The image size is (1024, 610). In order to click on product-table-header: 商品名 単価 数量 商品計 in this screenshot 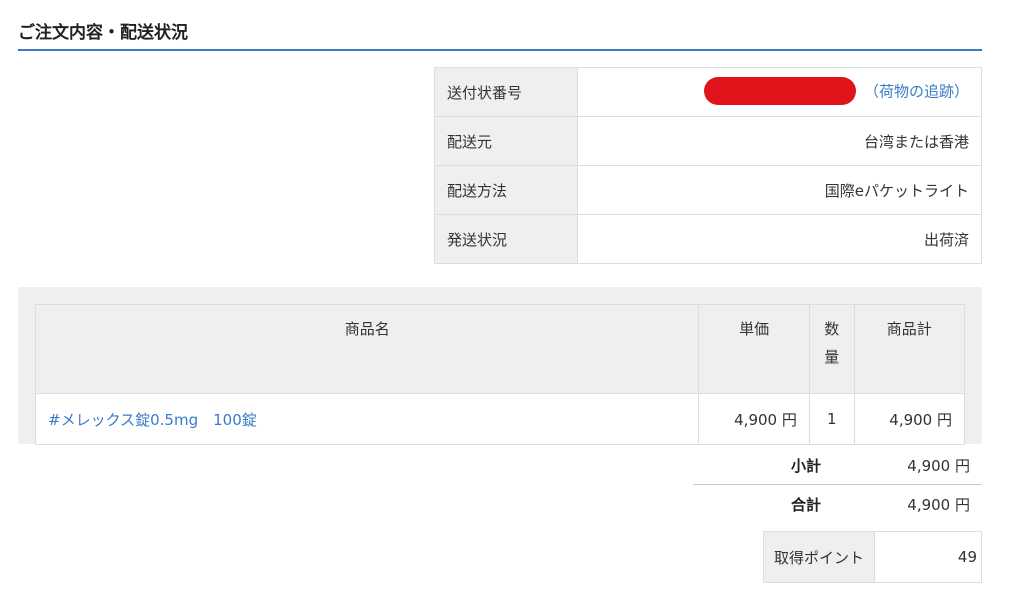, I will do `click(500, 349)`.